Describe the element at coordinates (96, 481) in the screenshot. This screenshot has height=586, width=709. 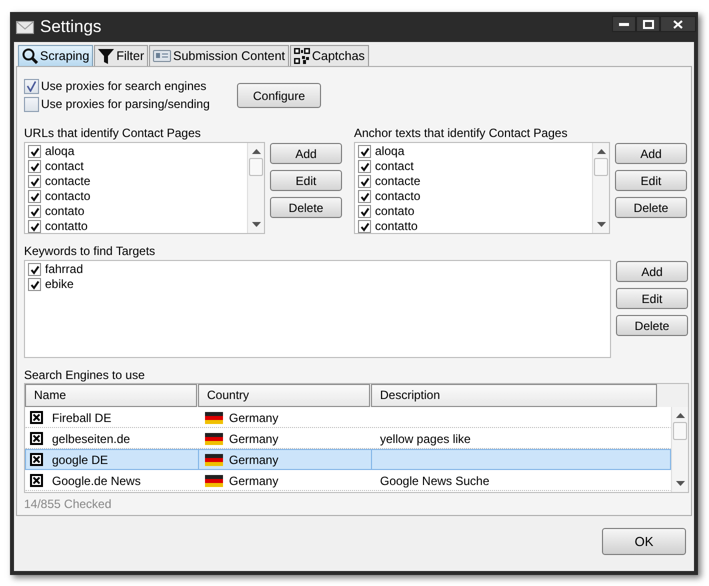
I see `table-cell-text: Google.de News` at that location.